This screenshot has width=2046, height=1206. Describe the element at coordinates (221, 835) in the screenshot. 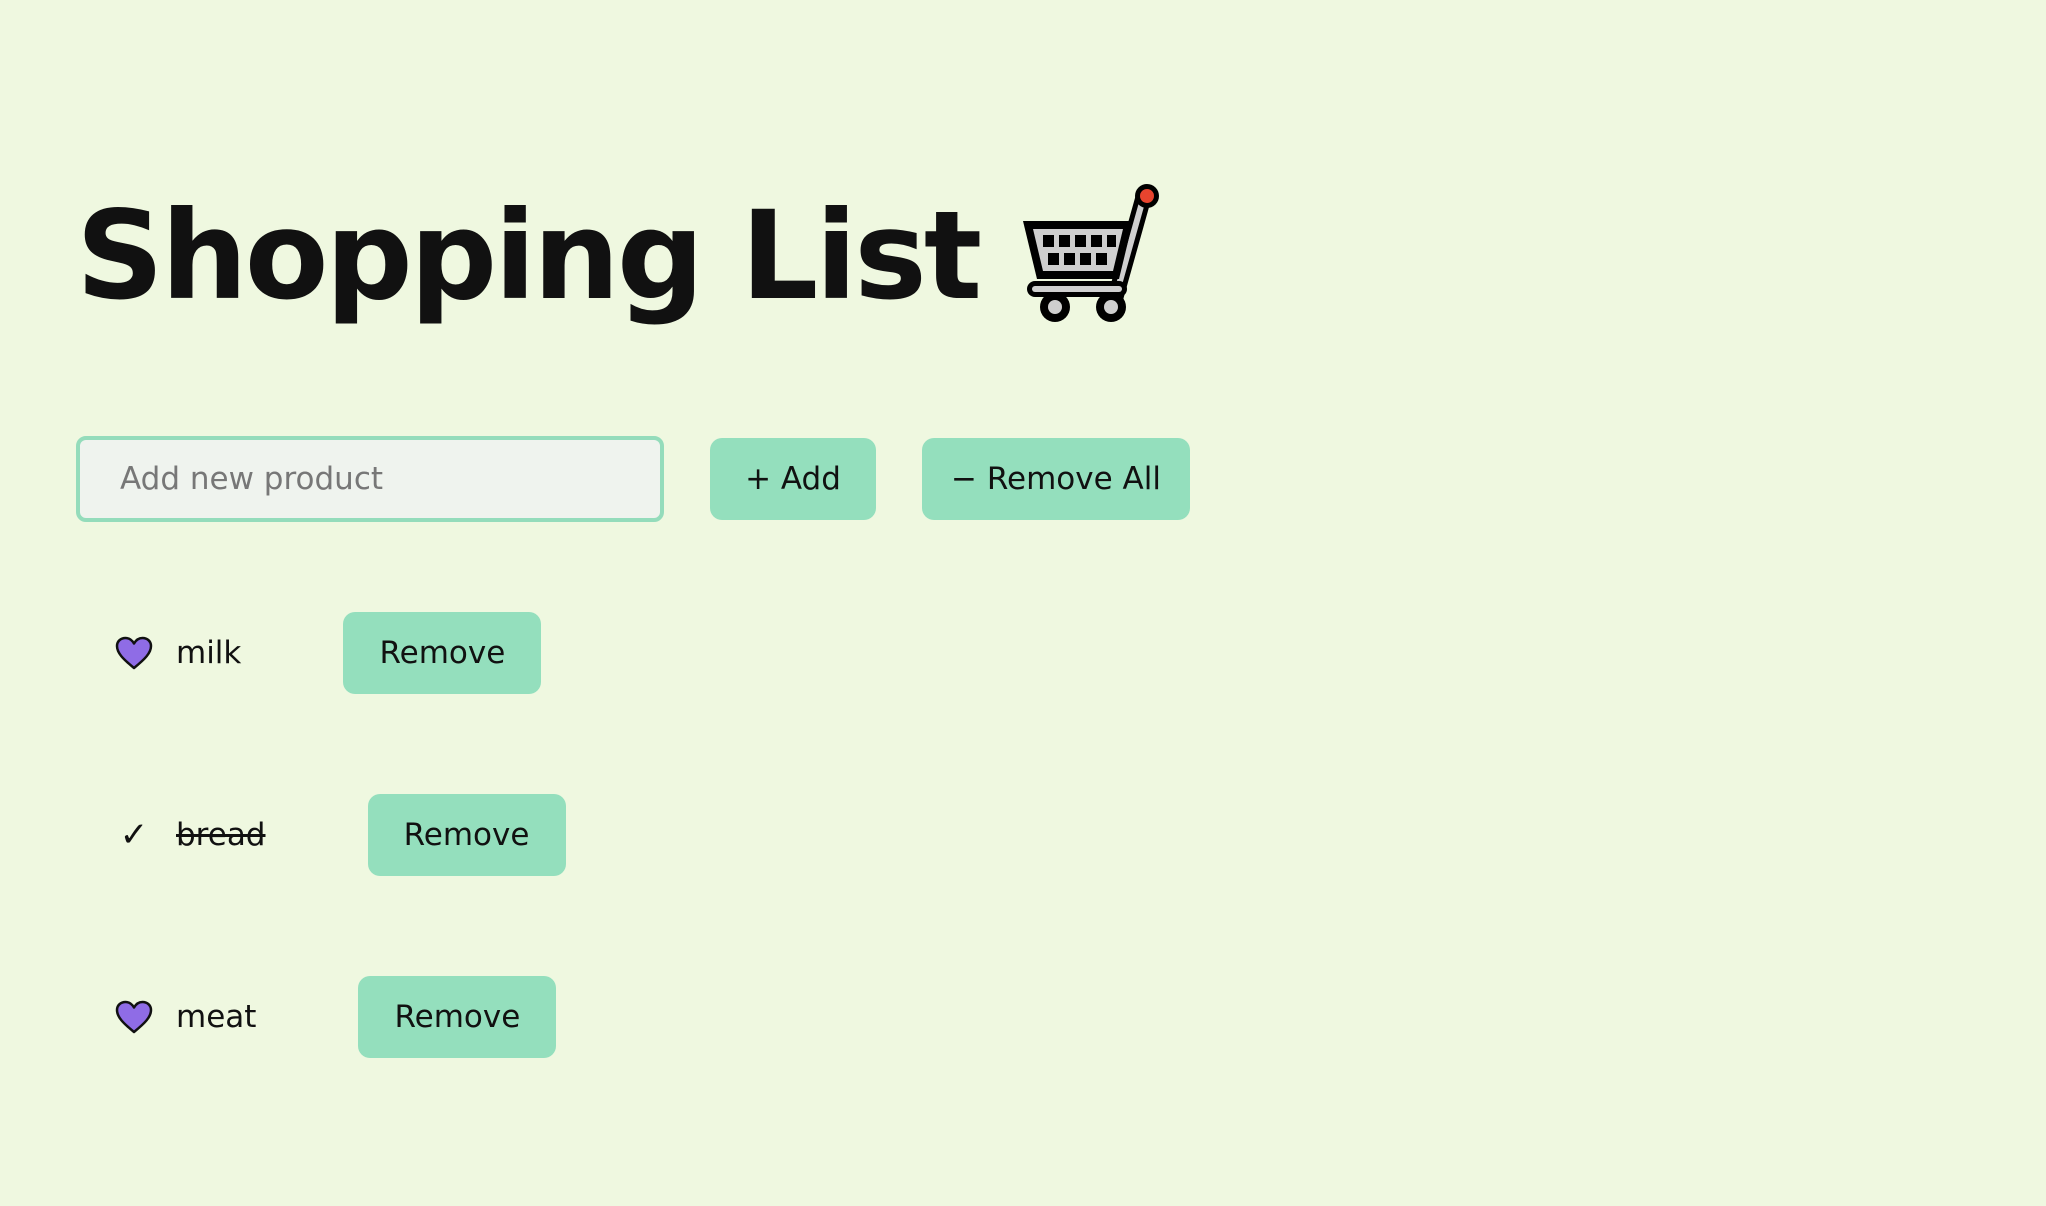

I see `list-item-name: bread` at that location.